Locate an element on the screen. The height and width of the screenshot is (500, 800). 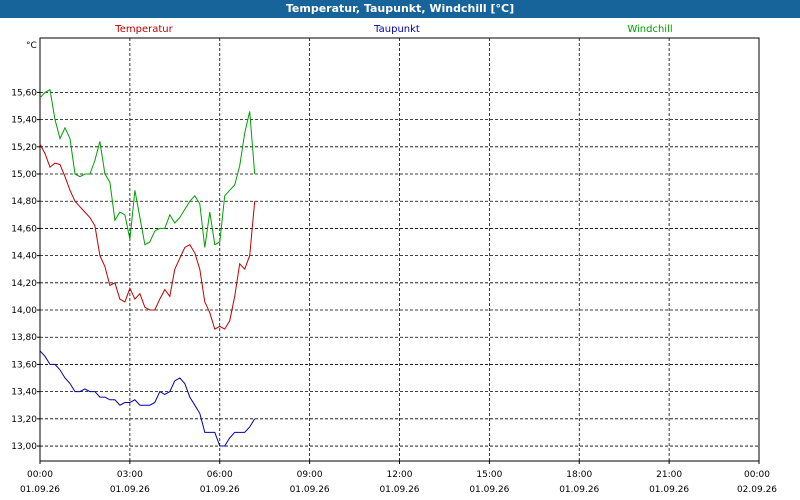
y-tick-label: 14,80 is located at coordinates (24, 202).